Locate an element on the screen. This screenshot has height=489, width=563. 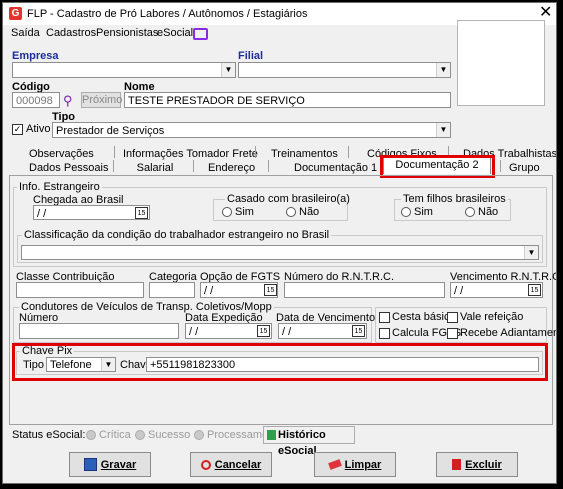
trash-icon is located at coordinates (457, 464).